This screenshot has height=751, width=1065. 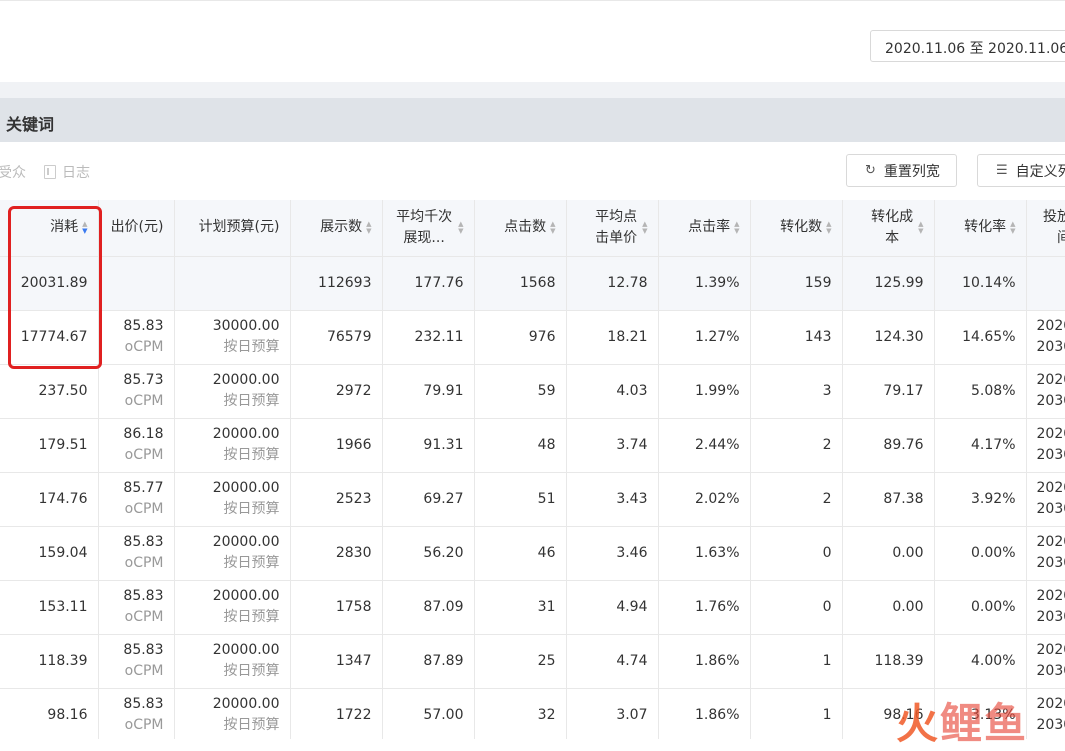 What do you see at coordinates (520, 228) in the screenshot?
I see `col-header-clicks: 点击数 ▲ ▼` at bounding box center [520, 228].